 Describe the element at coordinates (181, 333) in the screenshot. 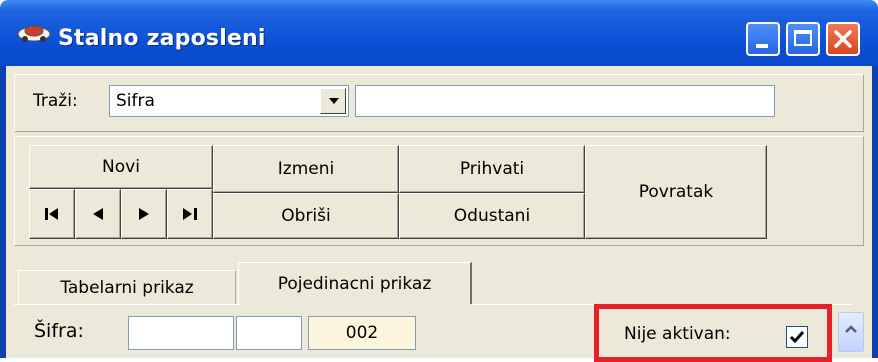

I see `code-field-part1` at that location.